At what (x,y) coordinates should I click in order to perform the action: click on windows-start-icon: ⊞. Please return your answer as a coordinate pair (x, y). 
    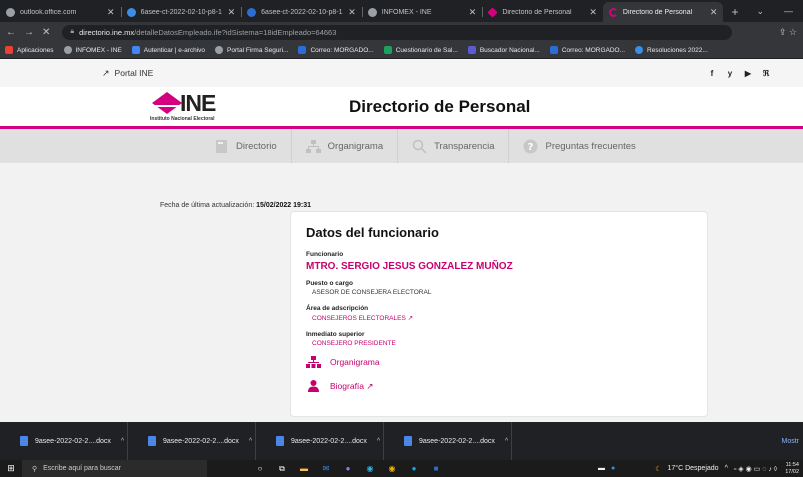
    Looking at the image, I should click on (11, 468).